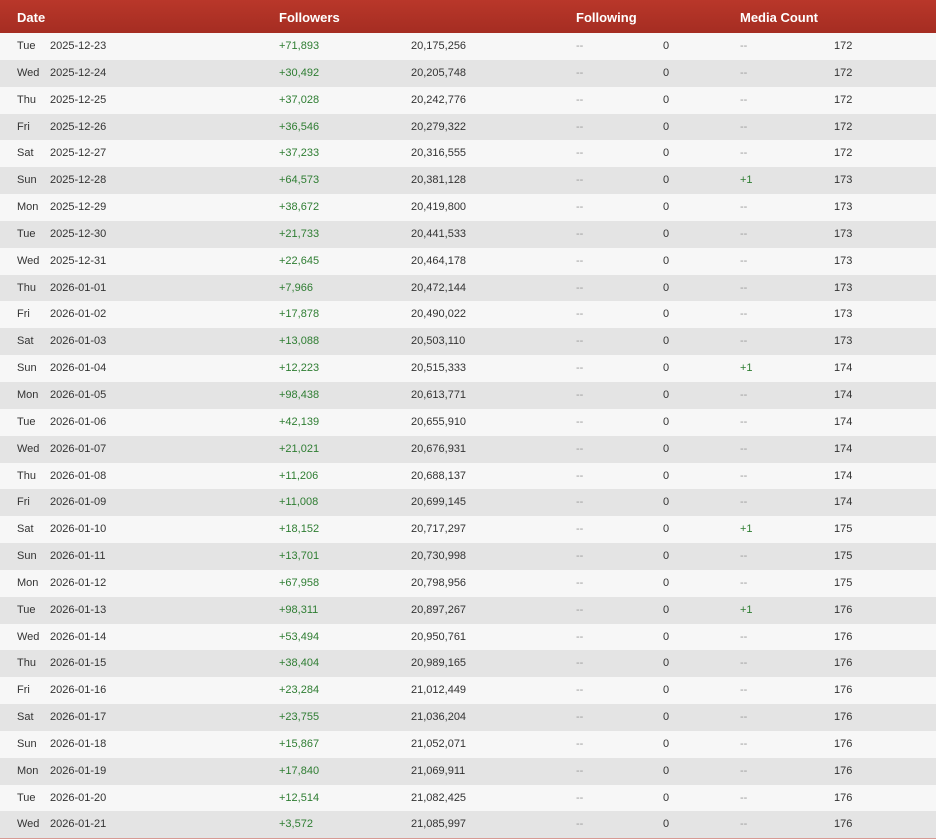 The width and height of the screenshot is (936, 839). What do you see at coordinates (468, 449) in the screenshot?
I see `table-row: Wed 2026-01-07 +21,021 20,676,931 -- 0 -- 174` at bounding box center [468, 449].